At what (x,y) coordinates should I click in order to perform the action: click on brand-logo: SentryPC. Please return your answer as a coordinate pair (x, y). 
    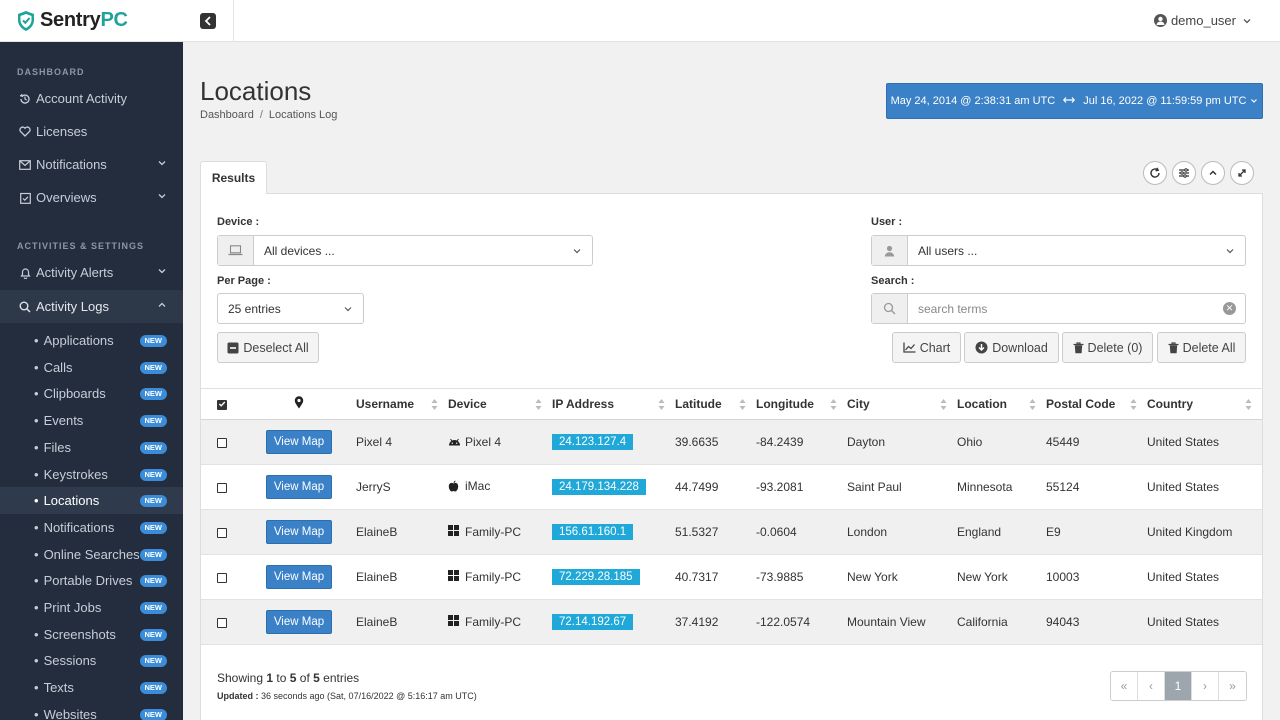
    Looking at the image, I should click on (91, 21).